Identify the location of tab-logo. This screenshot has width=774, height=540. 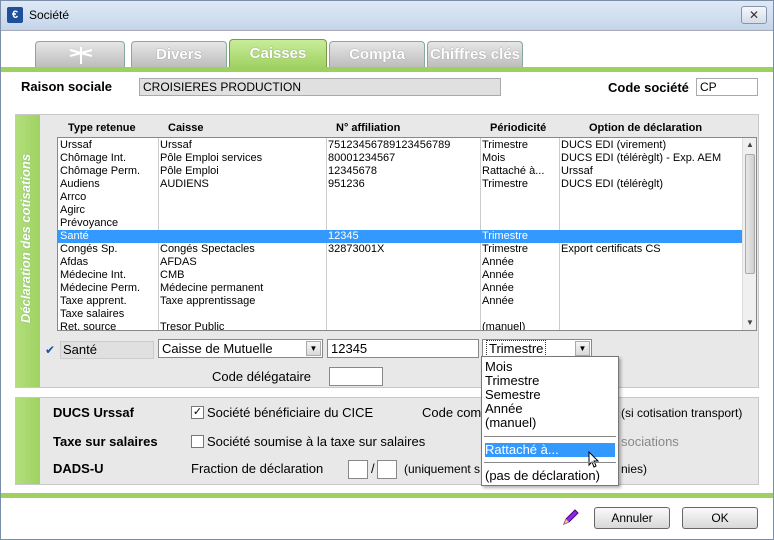
(80, 54).